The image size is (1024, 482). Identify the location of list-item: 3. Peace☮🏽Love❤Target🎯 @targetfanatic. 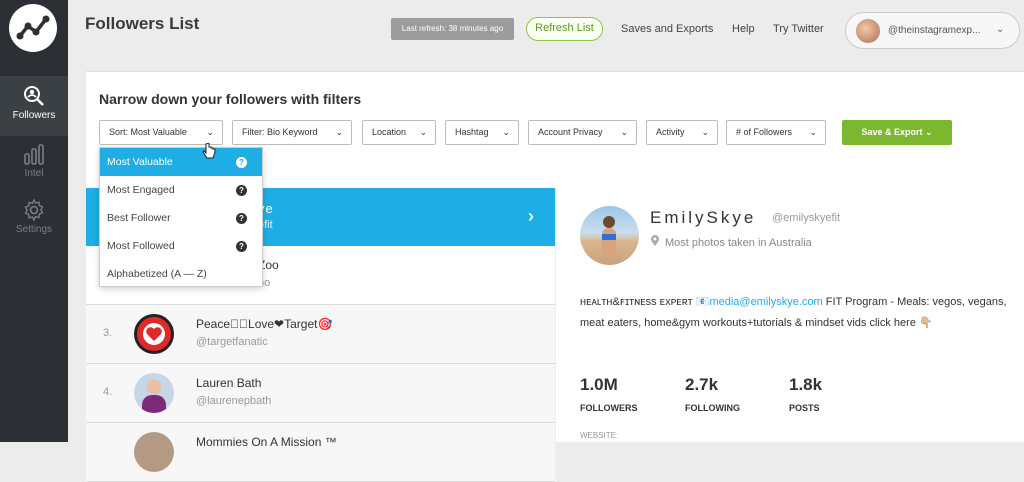
(320, 334).